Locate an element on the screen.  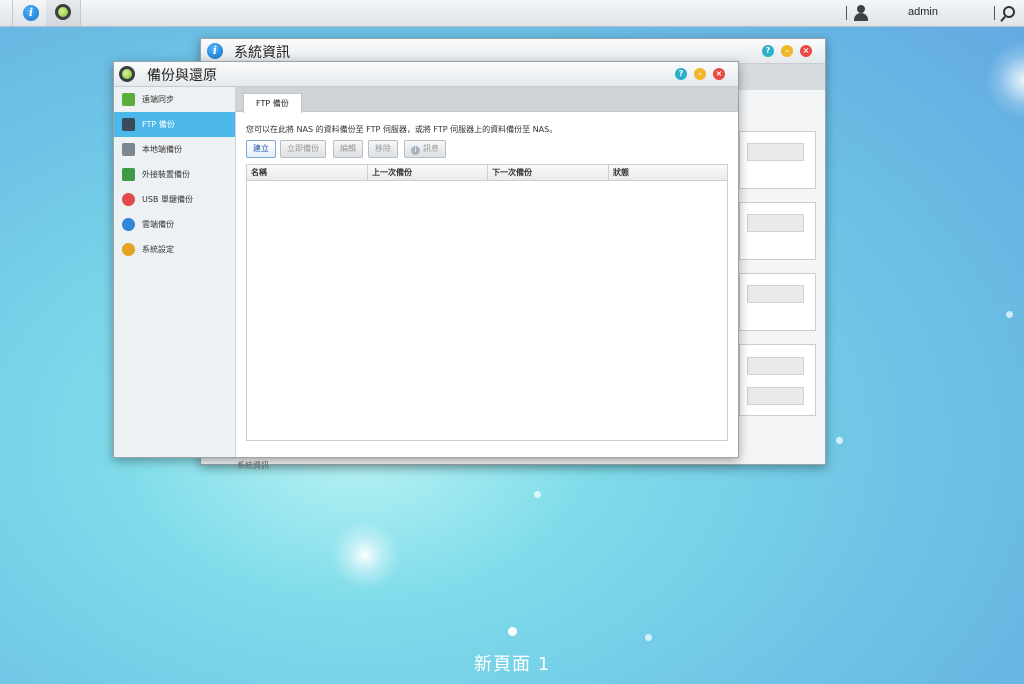
column-header-last-backup: 上一次備份 is located at coordinates (428, 172).